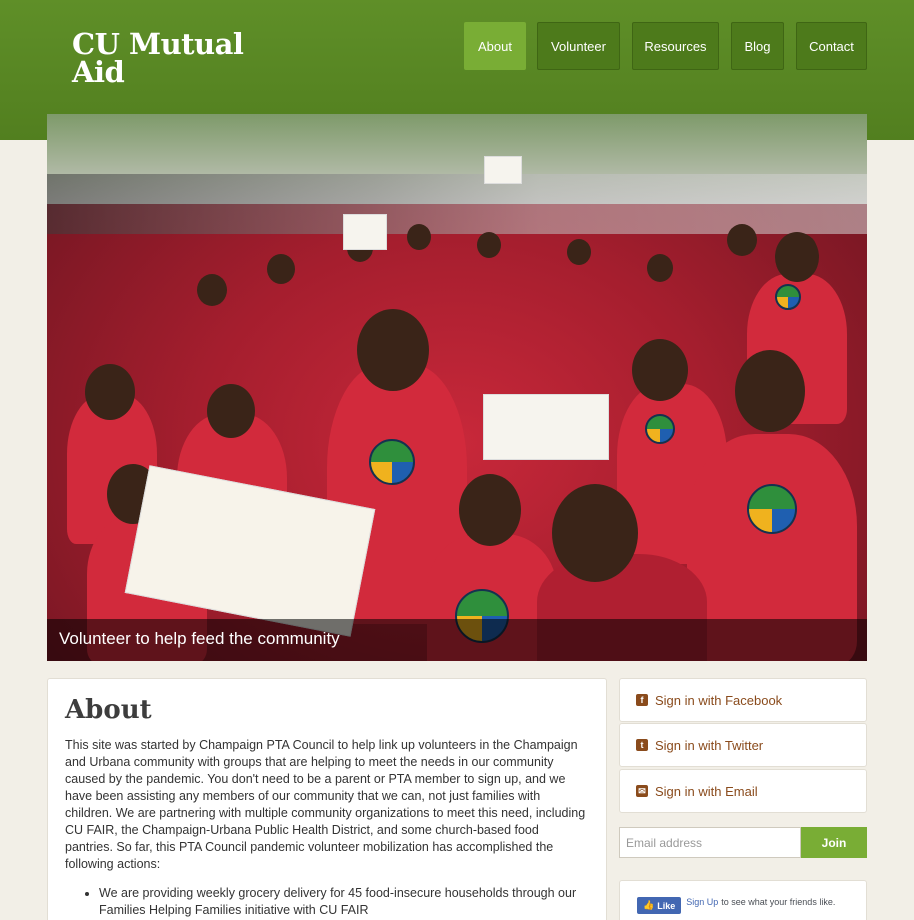  What do you see at coordinates (108, 710) in the screenshot?
I see `about-title: About` at bounding box center [108, 710].